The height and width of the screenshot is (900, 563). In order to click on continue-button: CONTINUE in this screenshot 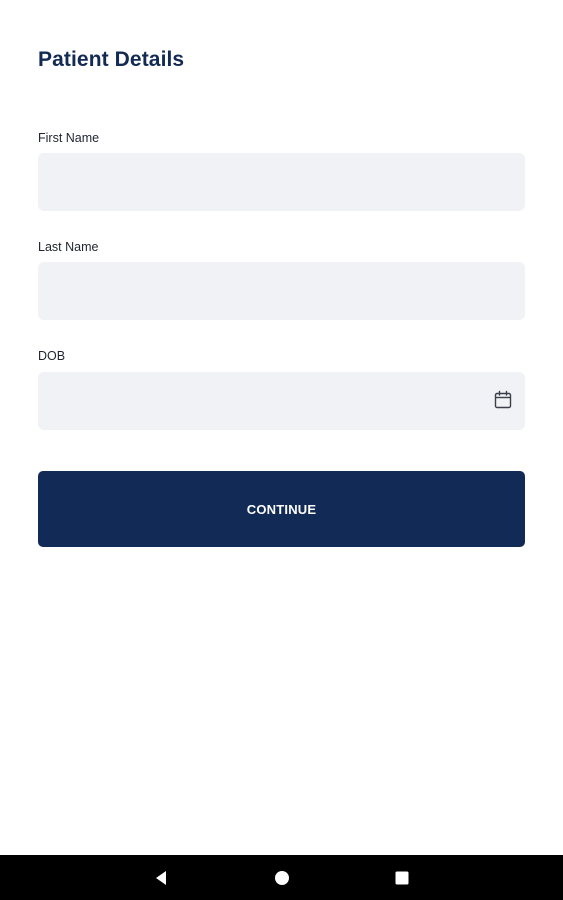, I will do `click(281, 509)`.